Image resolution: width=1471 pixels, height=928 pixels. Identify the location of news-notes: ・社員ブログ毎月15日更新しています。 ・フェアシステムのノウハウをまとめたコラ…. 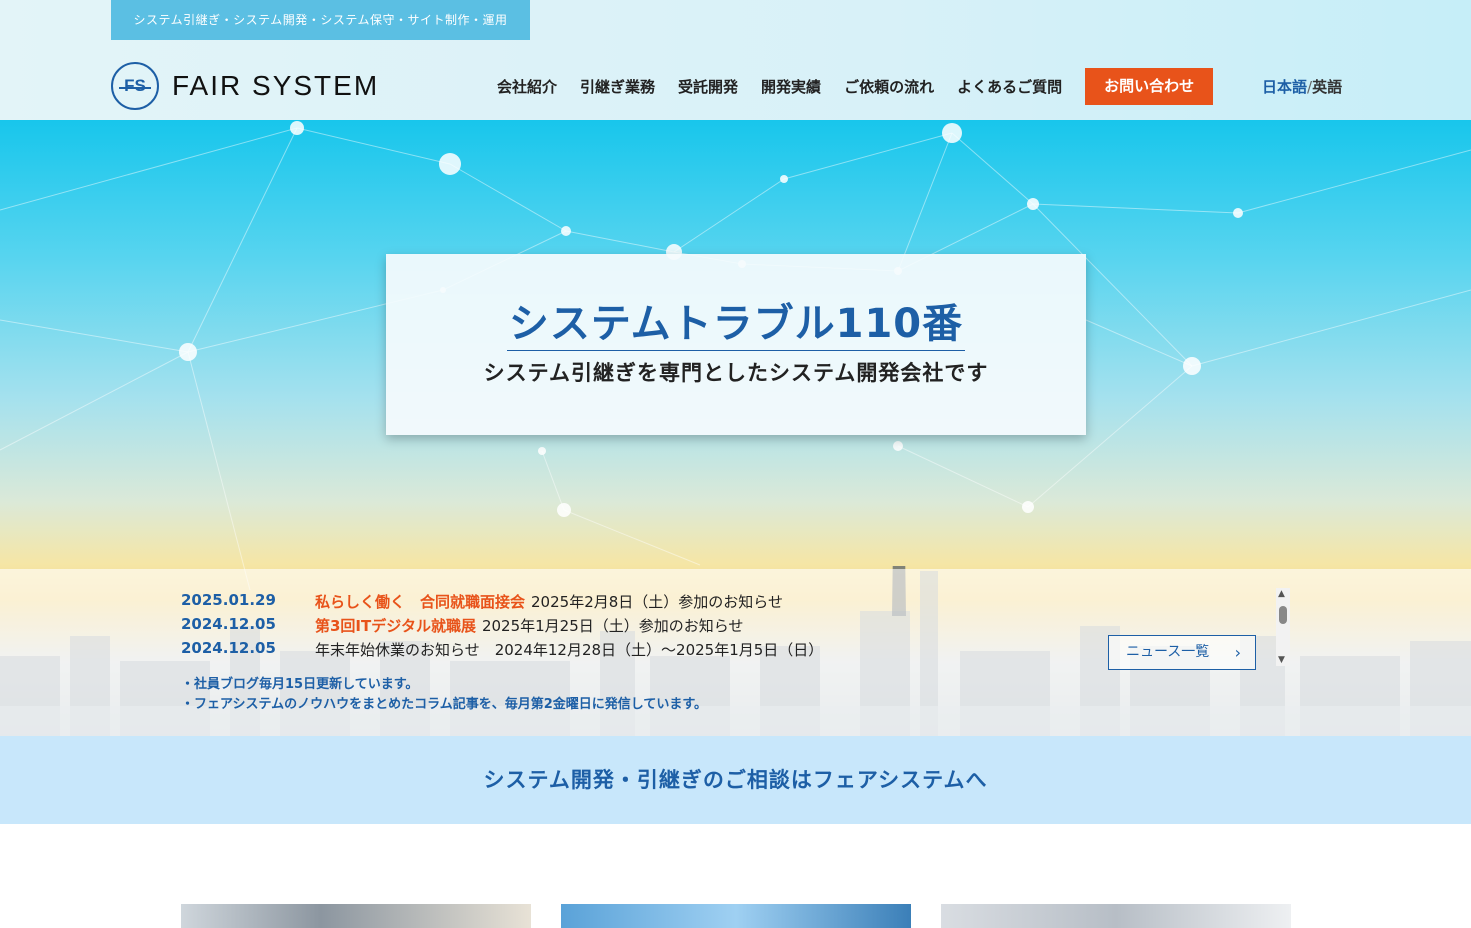
(444, 695).